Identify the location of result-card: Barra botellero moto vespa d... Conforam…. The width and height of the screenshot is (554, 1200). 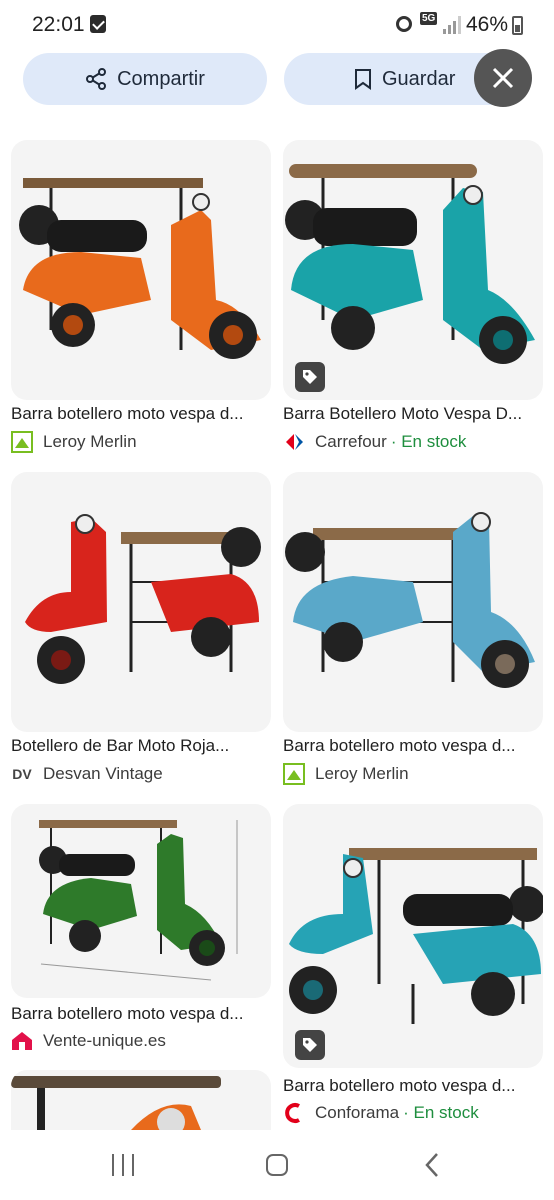
(413, 963).